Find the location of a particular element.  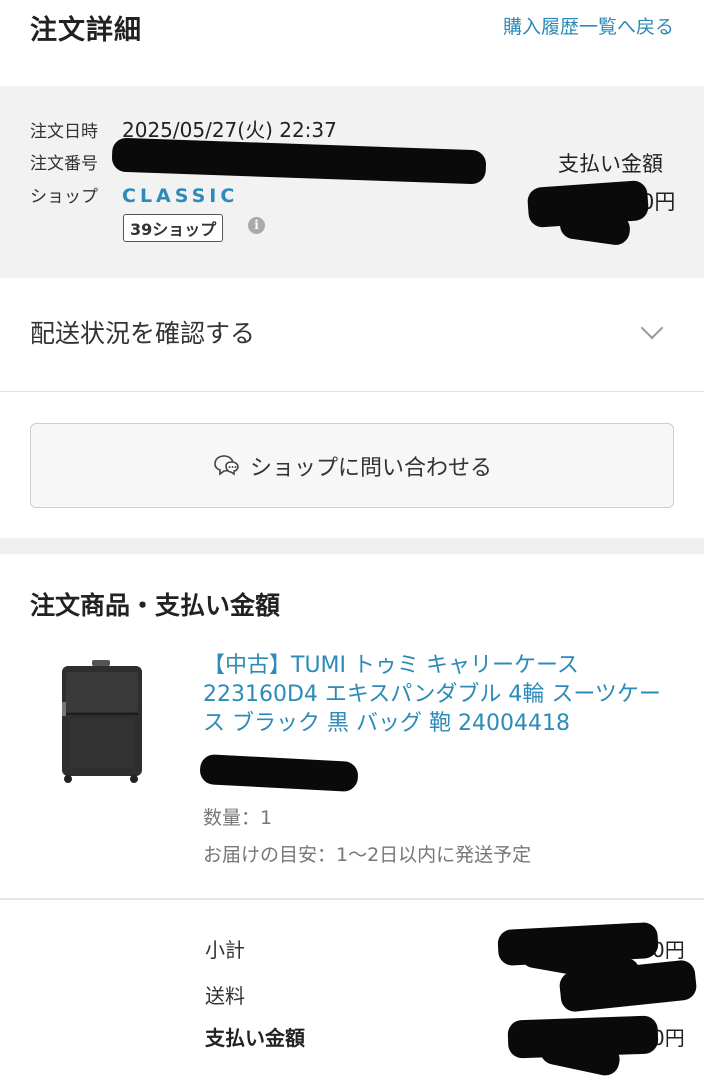

shop-badge: 39ショップ is located at coordinates (173, 228).